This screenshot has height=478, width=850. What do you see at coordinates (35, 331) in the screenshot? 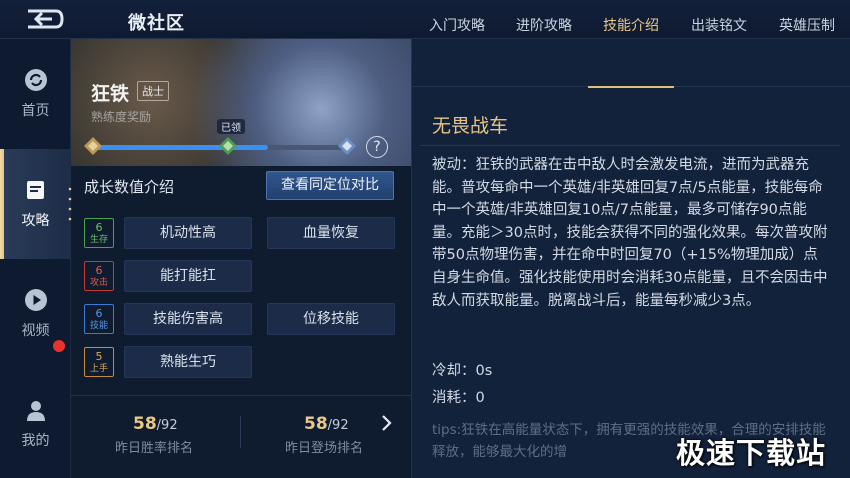
I see `sidebar-item-label: 视频` at bounding box center [35, 331].